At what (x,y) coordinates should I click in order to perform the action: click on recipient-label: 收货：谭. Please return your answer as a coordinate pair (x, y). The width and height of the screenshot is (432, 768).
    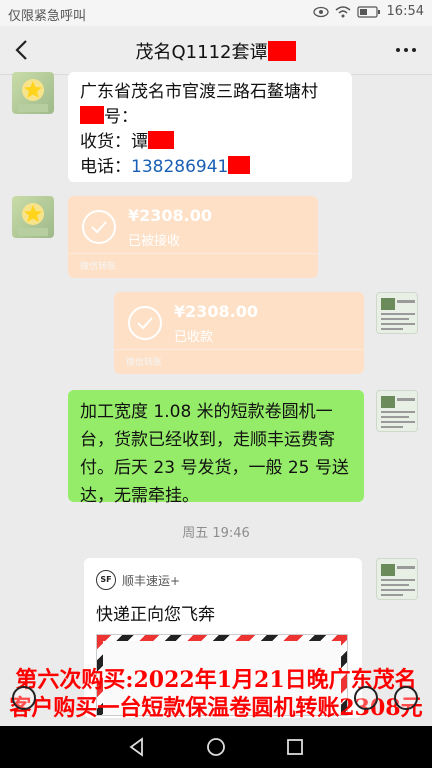
    Looking at the image, I should click on (114, 142).